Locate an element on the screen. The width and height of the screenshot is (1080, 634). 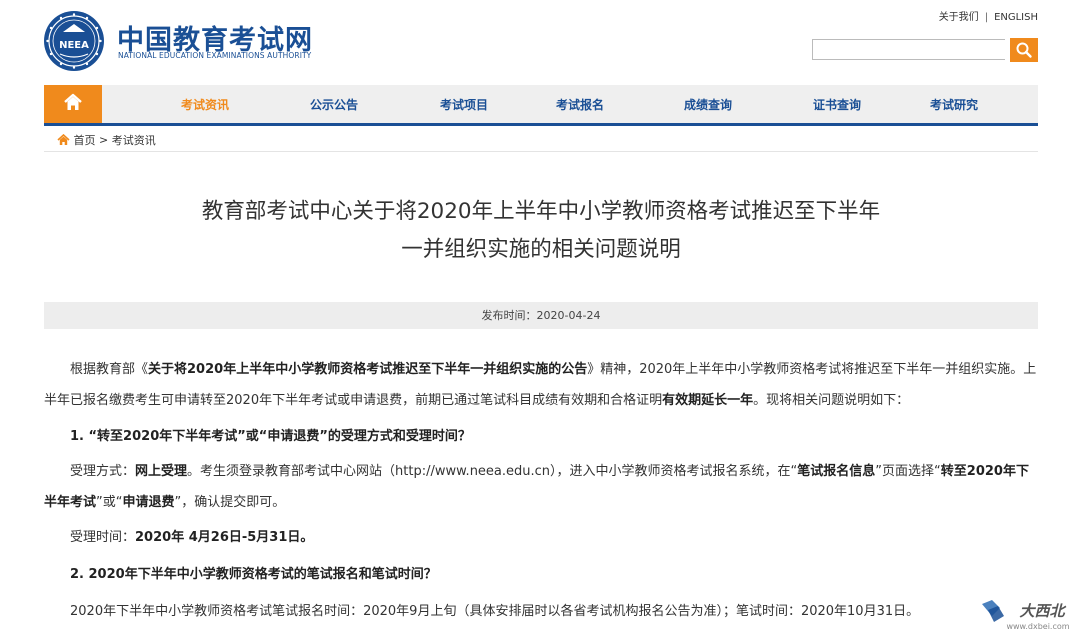
search-button is located at coordinates (1024, 50).